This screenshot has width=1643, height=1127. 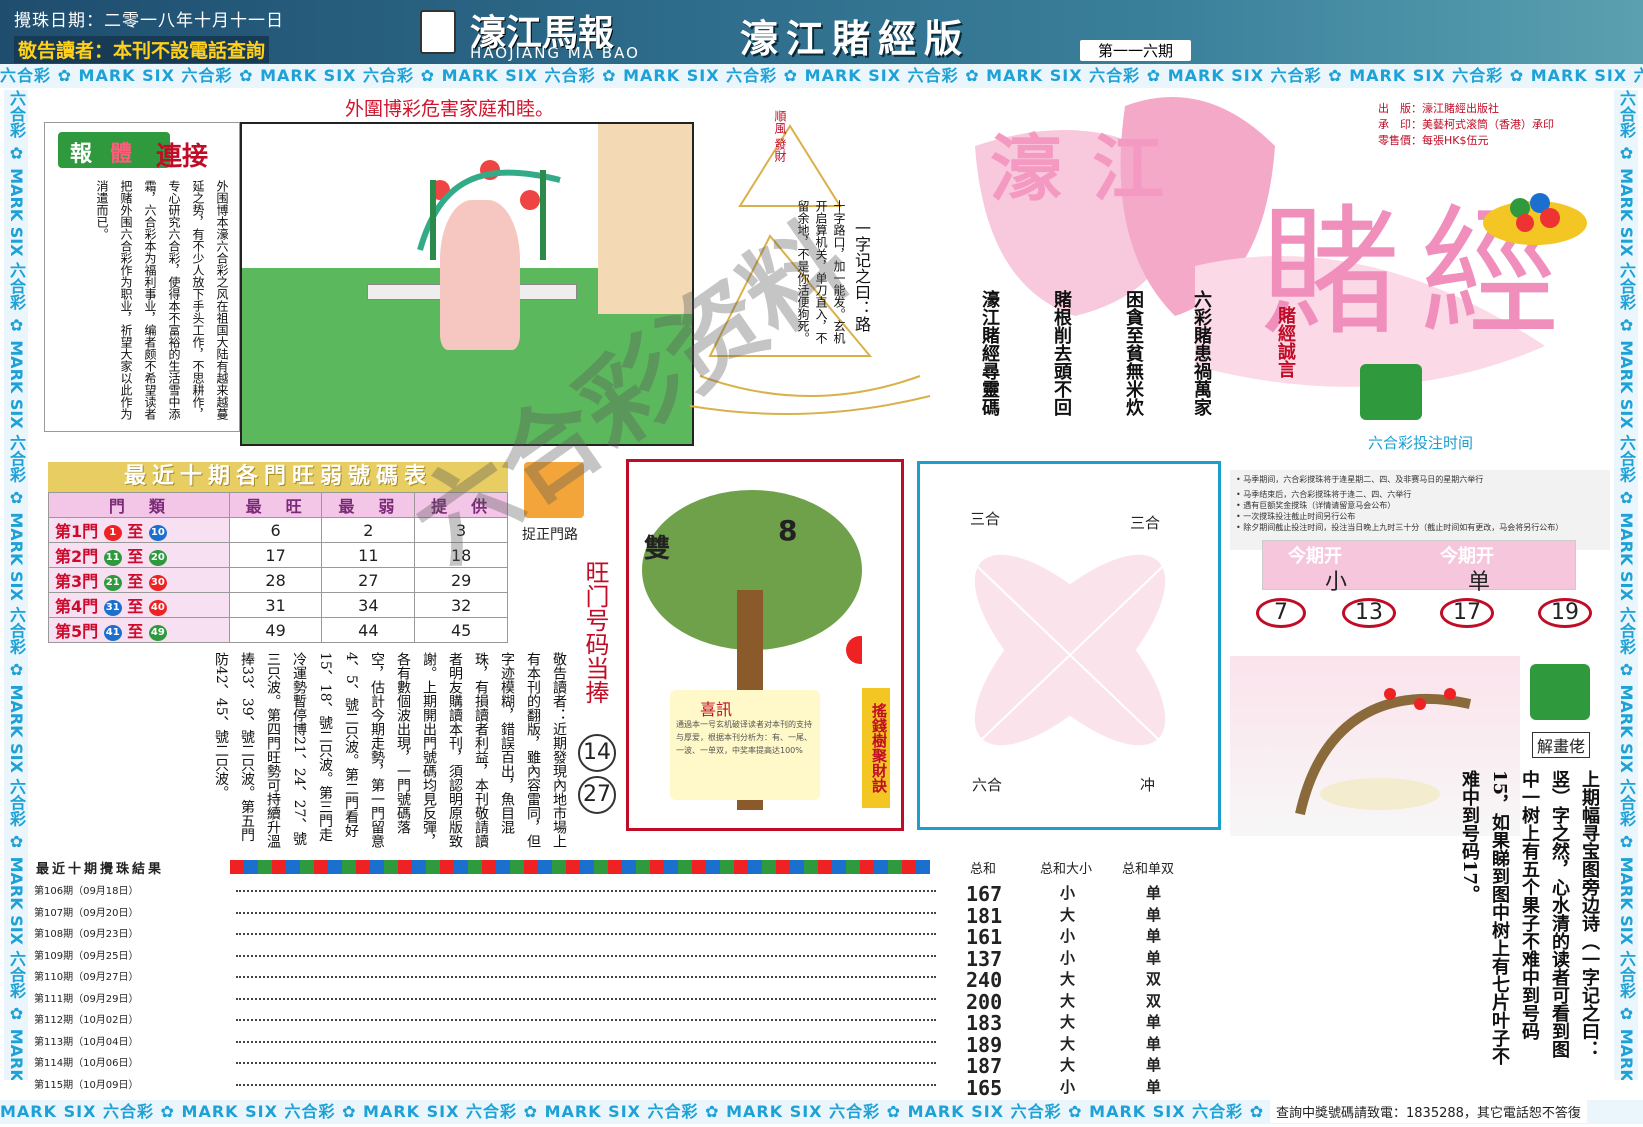 What do you see at coordinates (1066, 869) in the screenshot?
I see `col-bs-header: 总和大小` at bounding box center [1066, 869].